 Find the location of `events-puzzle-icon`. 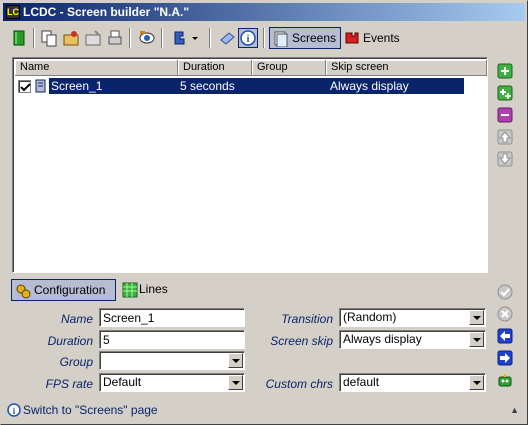

events-puzzle-icon is located at coordinates (352, 41).